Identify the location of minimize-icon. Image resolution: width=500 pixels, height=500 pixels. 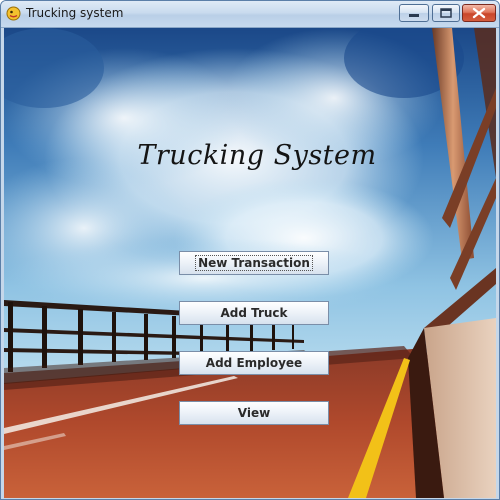
(414, 15).